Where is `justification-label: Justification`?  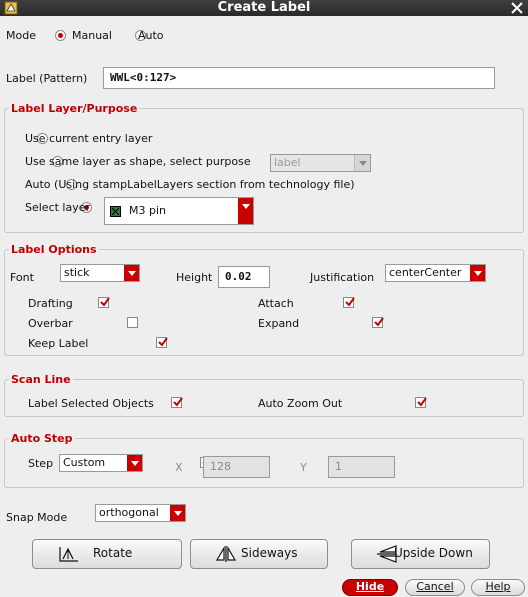
justification-label: Justification is located at coordinates (342, 277).